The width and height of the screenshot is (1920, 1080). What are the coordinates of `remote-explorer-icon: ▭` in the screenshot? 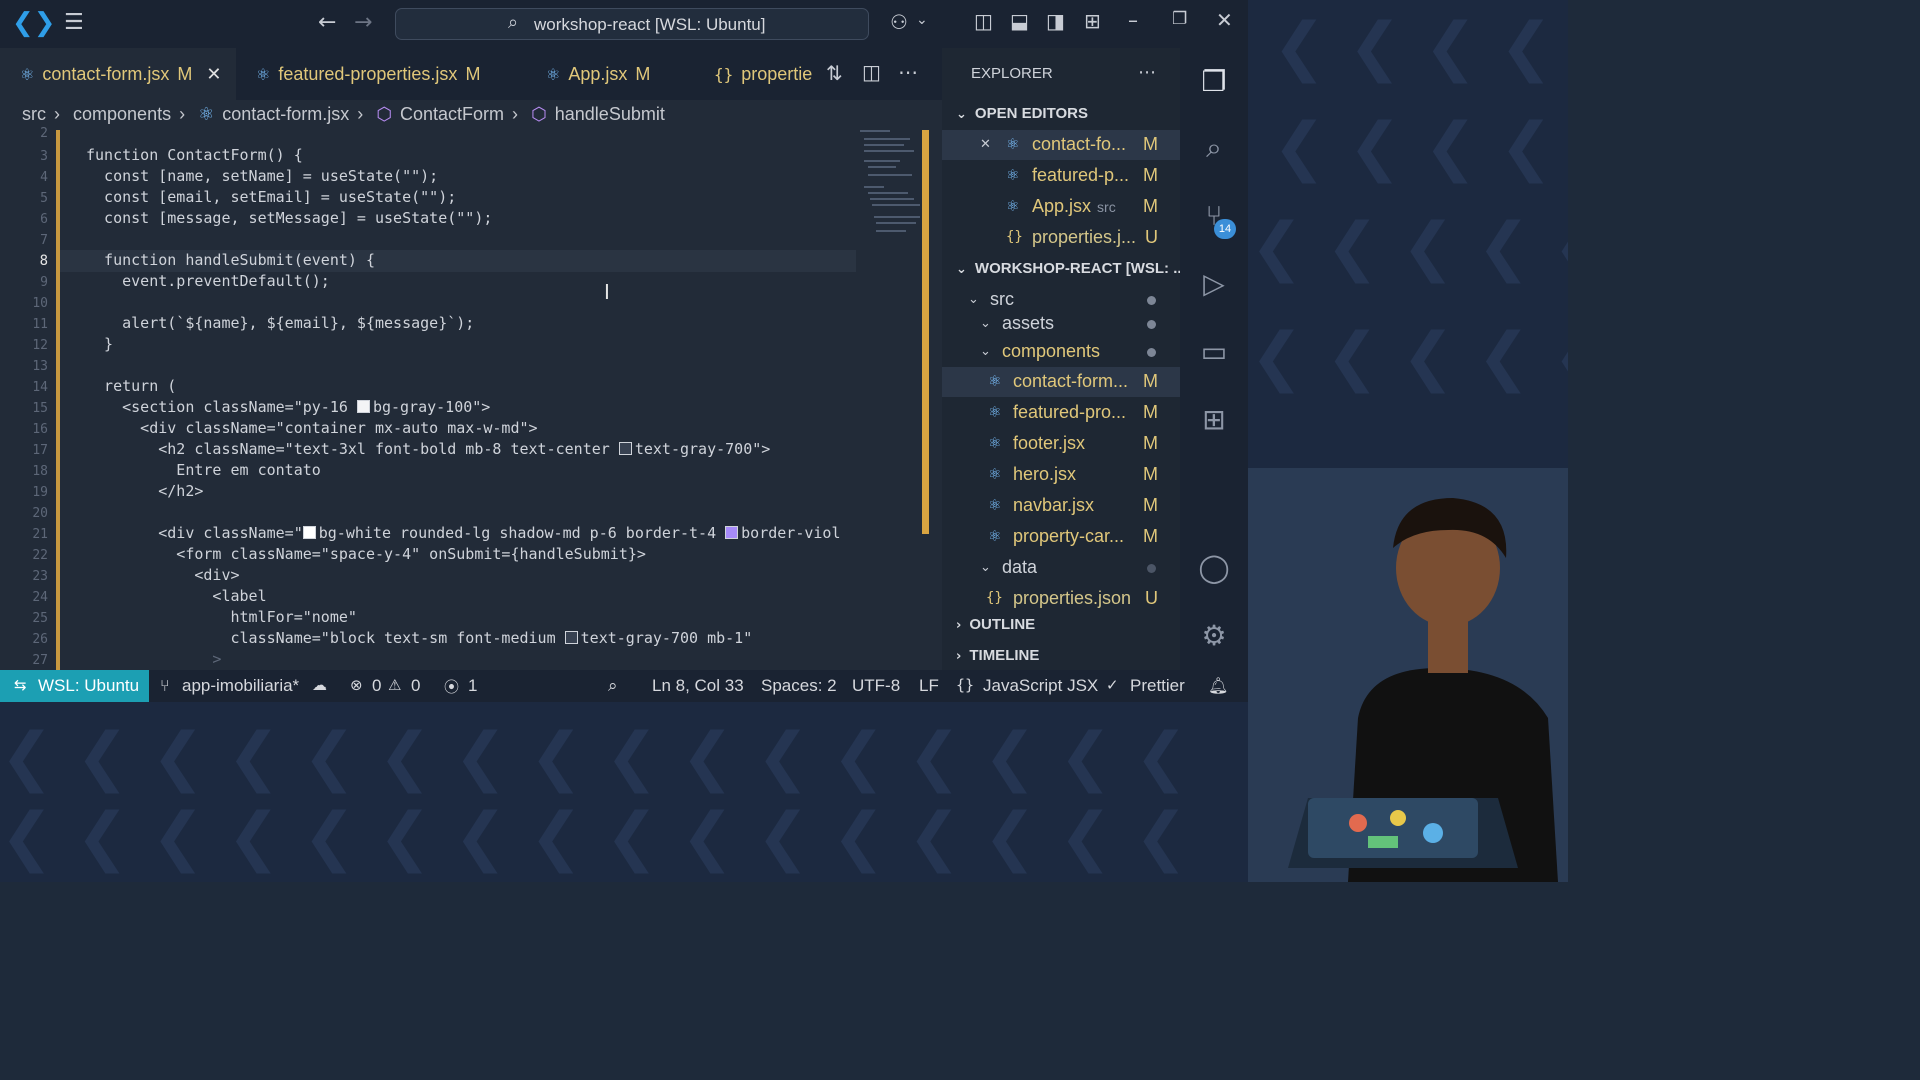 It's located at (1214, 352).